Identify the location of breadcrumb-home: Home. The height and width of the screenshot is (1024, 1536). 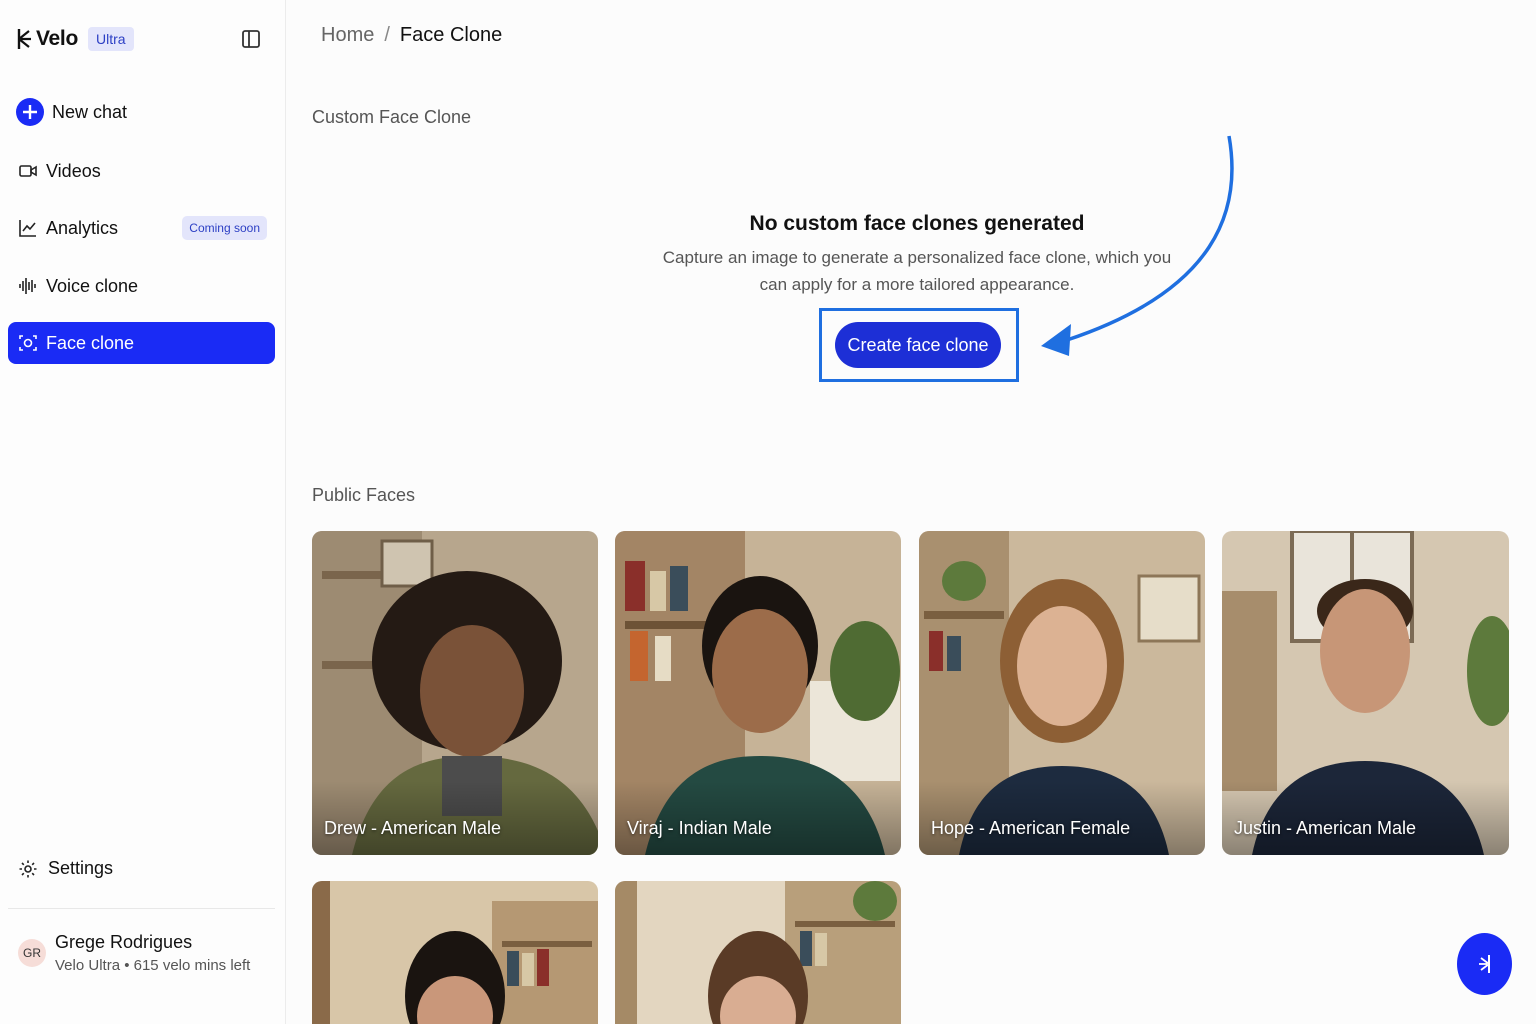
(347, 35).